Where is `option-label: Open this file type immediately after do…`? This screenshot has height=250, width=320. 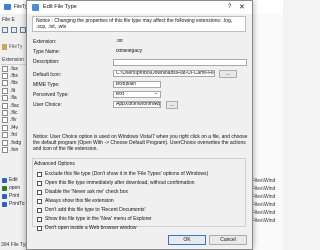
option-label: Open this file type immediately after do… is located at coordinates (120, 183).